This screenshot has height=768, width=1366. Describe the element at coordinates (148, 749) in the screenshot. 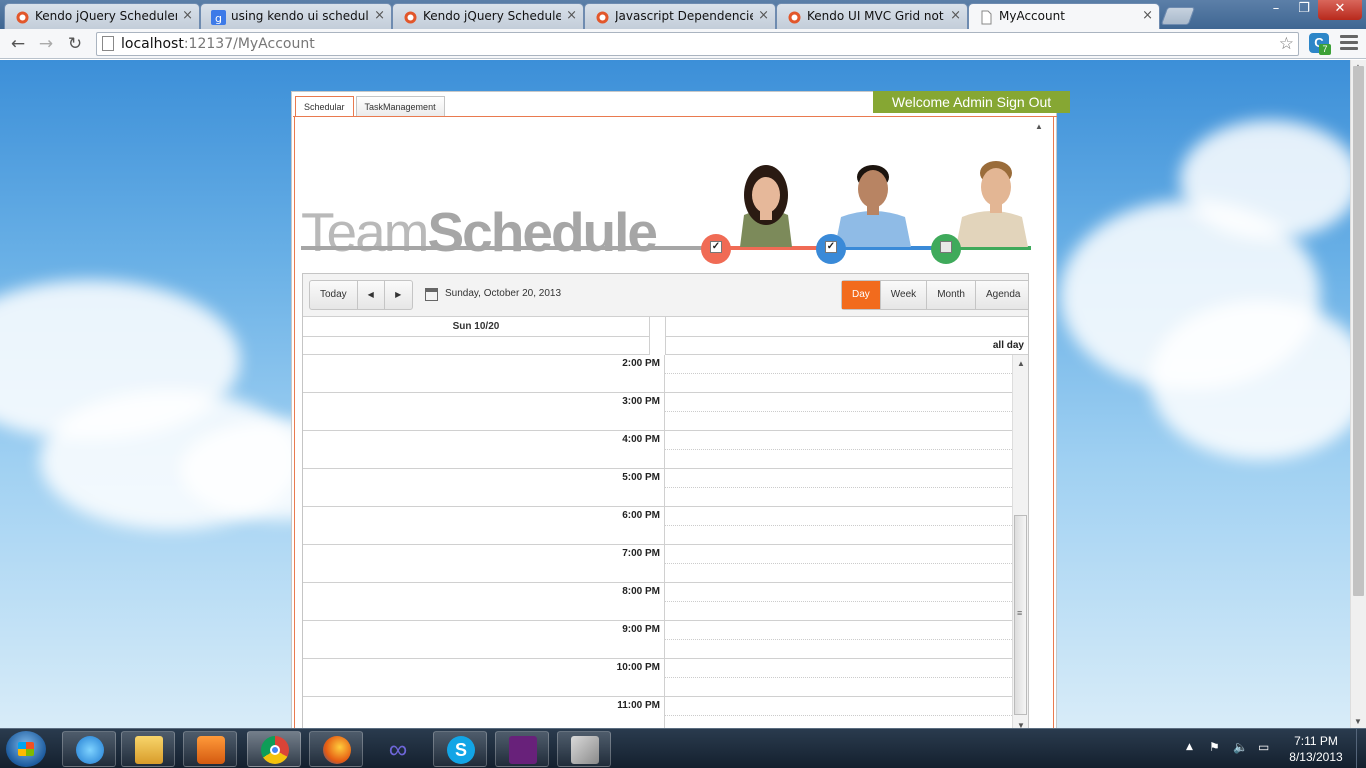

I see `file-explorer-icon` at that location.